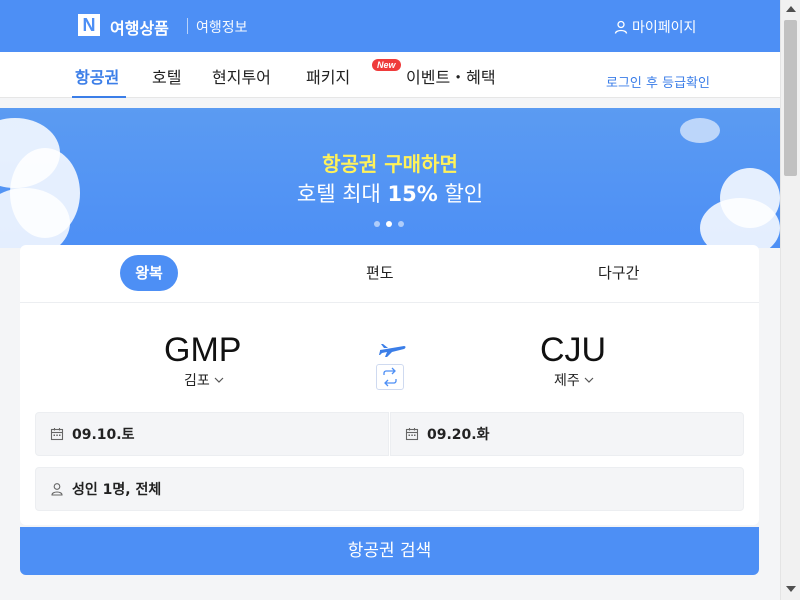  I want to click on carousel-dot-active, so click(389, 224).